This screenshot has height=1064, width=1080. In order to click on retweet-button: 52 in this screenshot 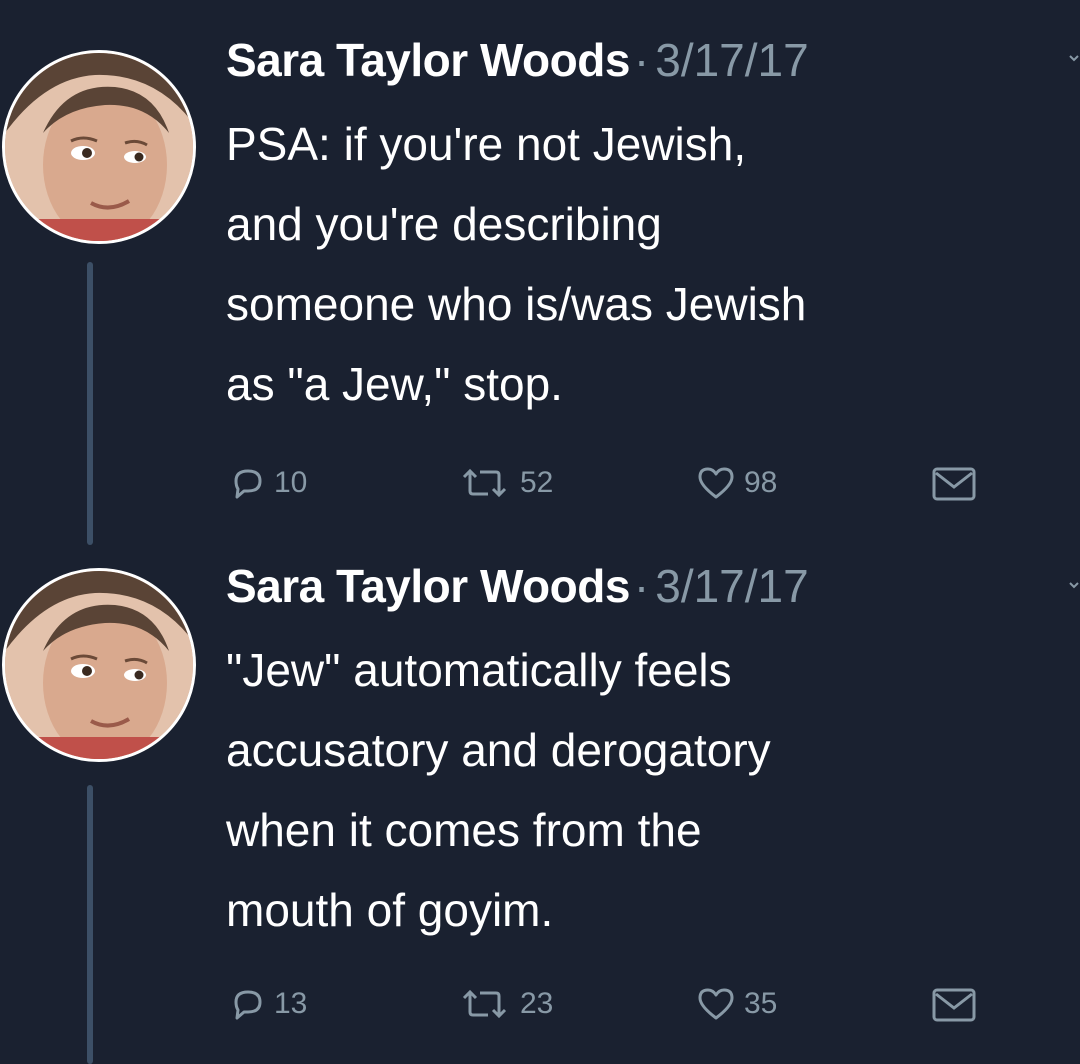, I will do `click(503, 483)`.